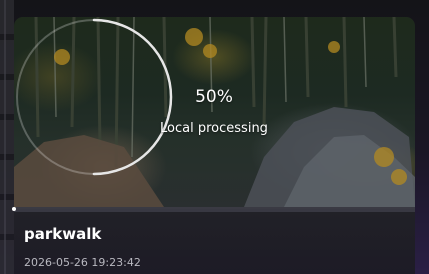  I want to click on selection-indicator-dot, so click(14, 209).